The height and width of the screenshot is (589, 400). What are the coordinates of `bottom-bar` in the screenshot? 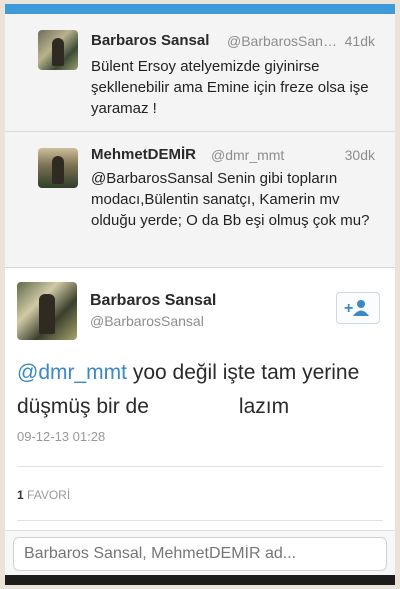 It's located at (200, 580).